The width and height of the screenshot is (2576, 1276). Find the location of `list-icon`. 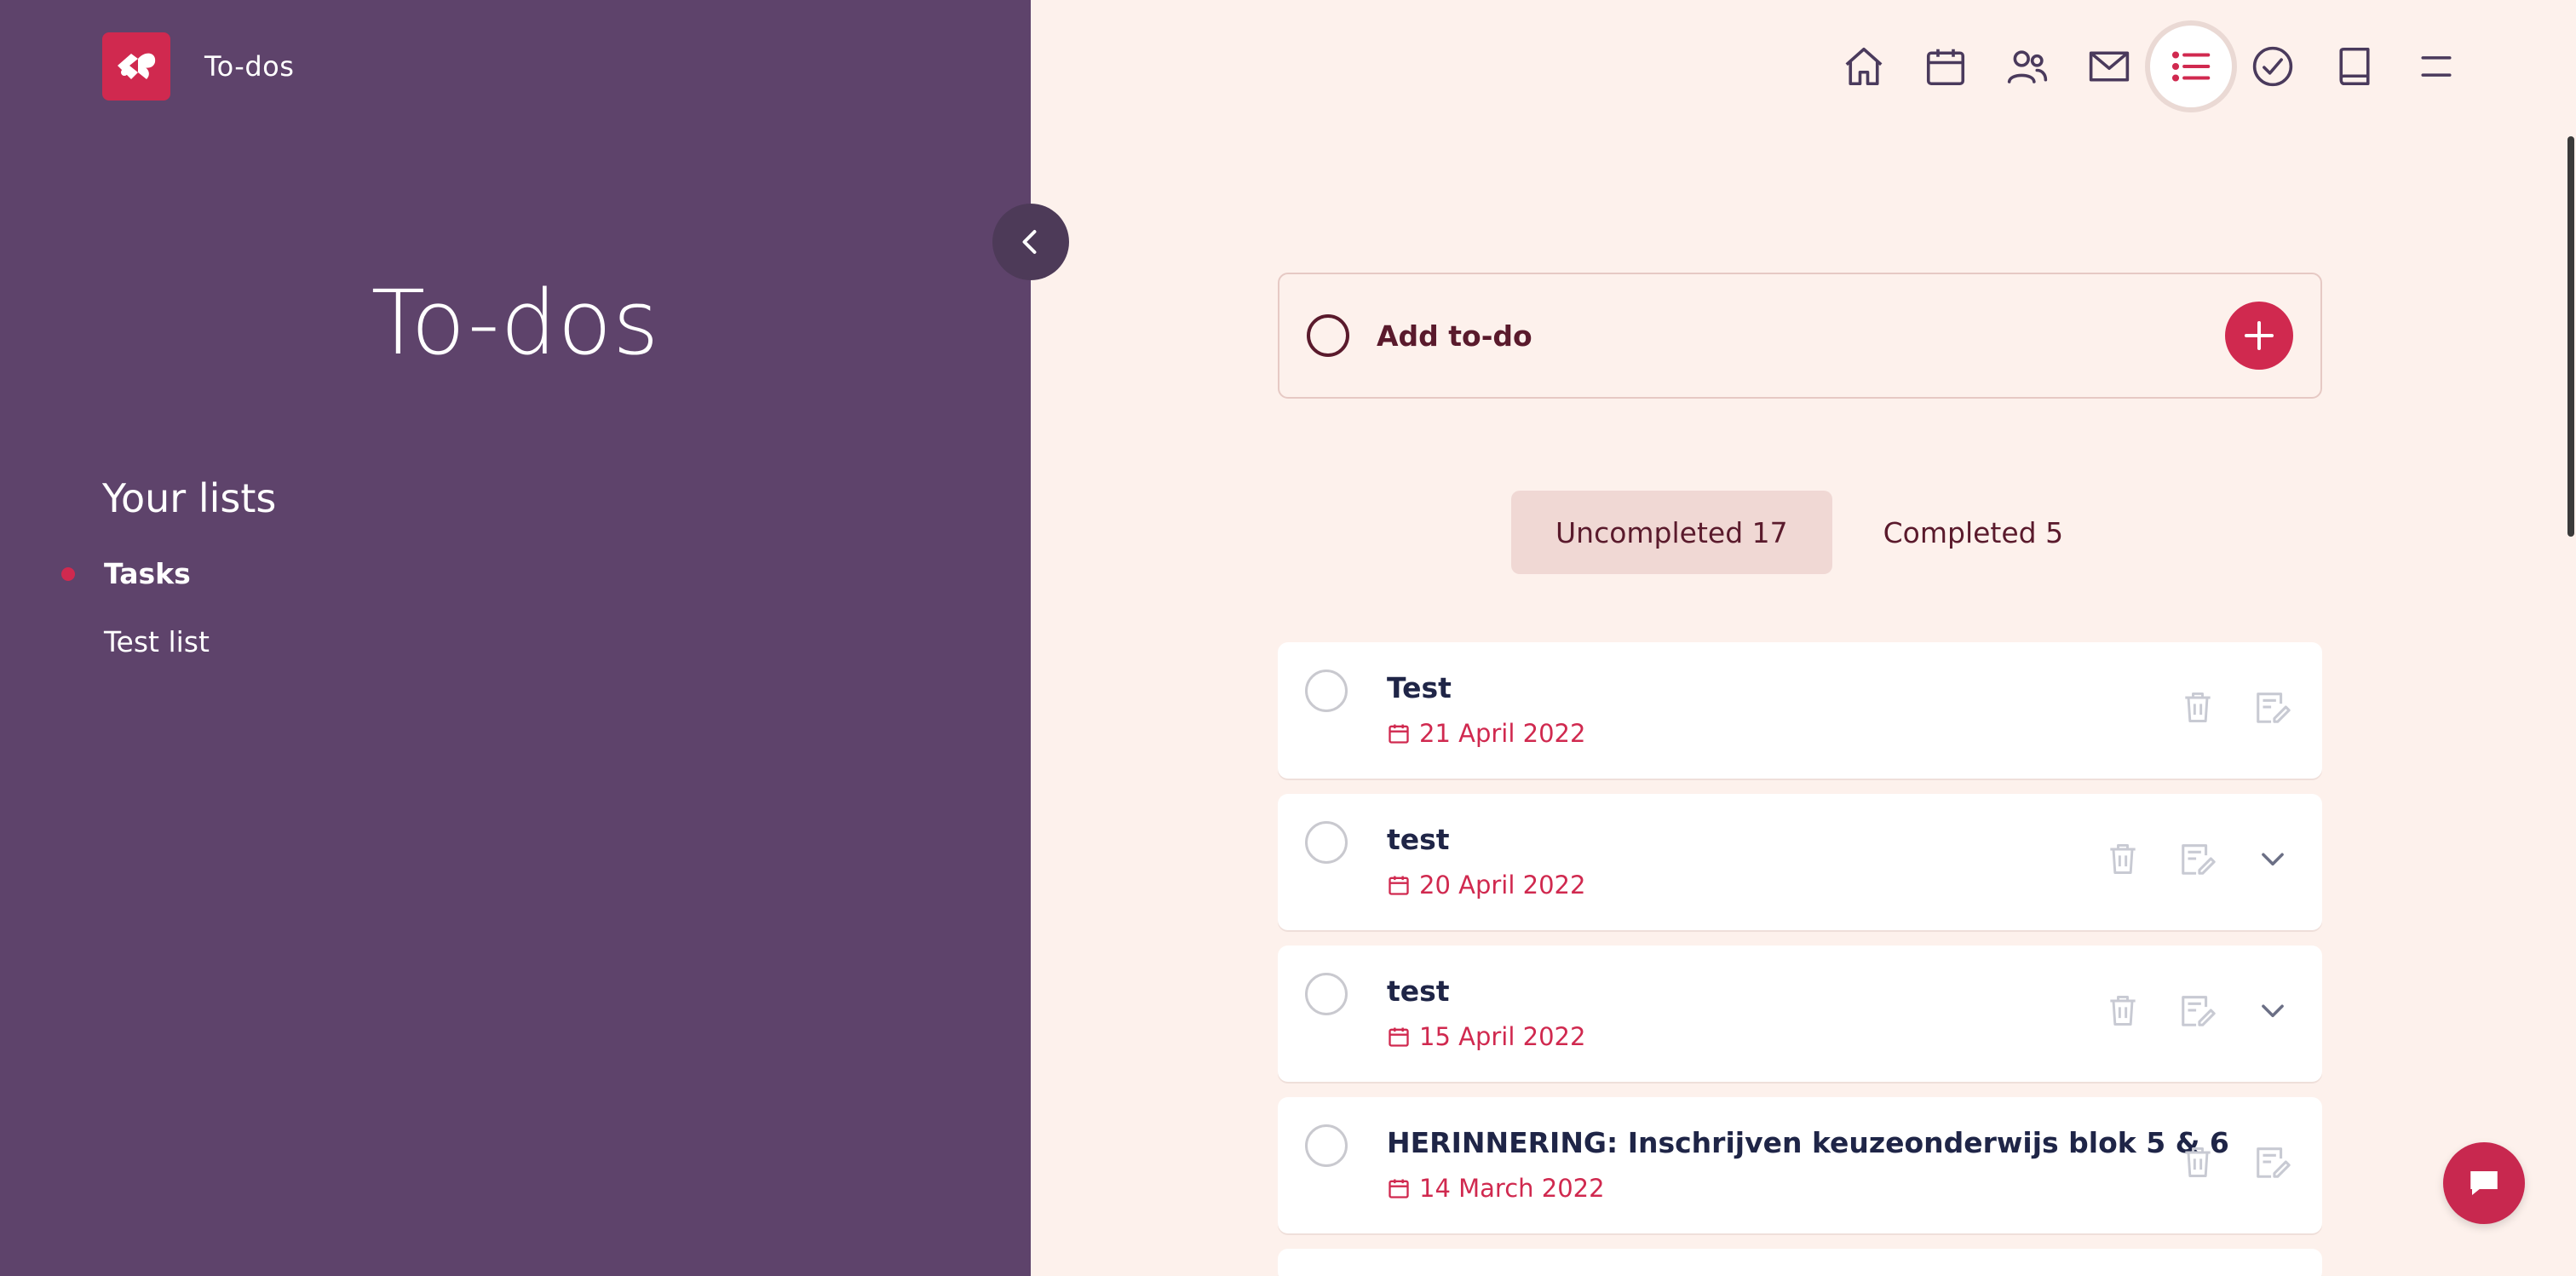

list-icon is located at coordinates (2191, 66).